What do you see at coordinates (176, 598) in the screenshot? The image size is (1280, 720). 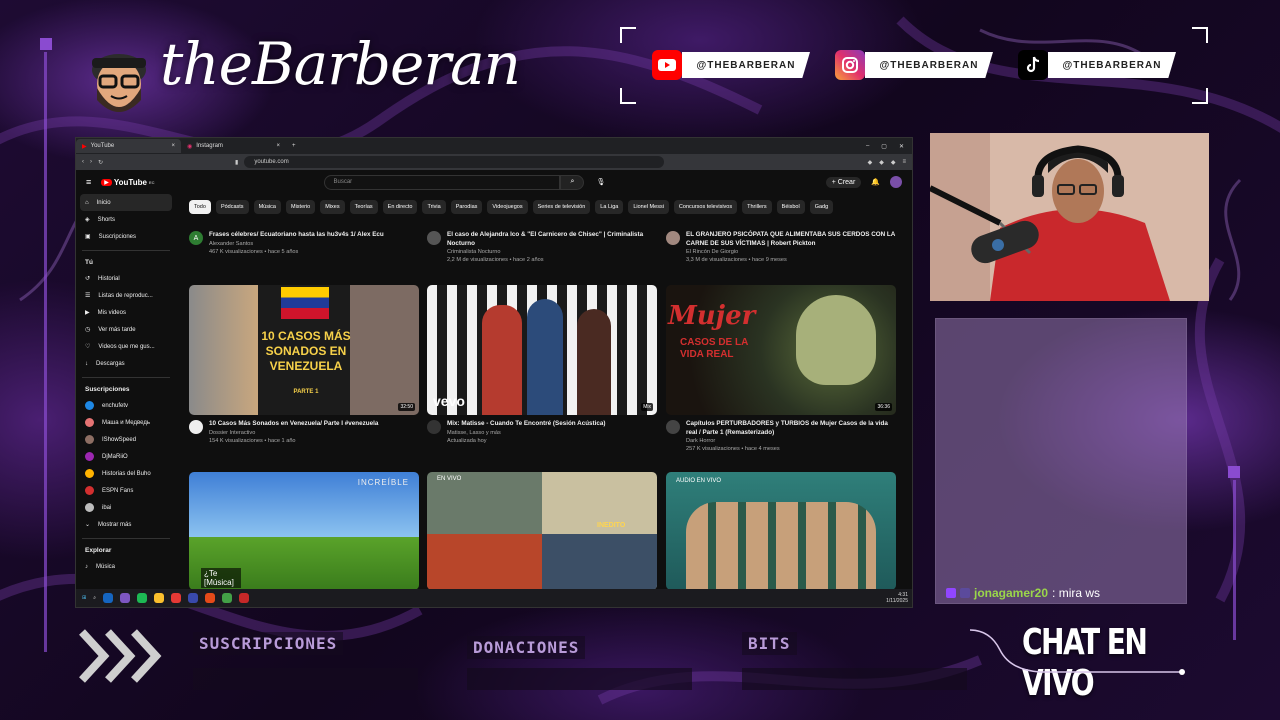 I see `brave-icon` at bounding box center [176, 598].